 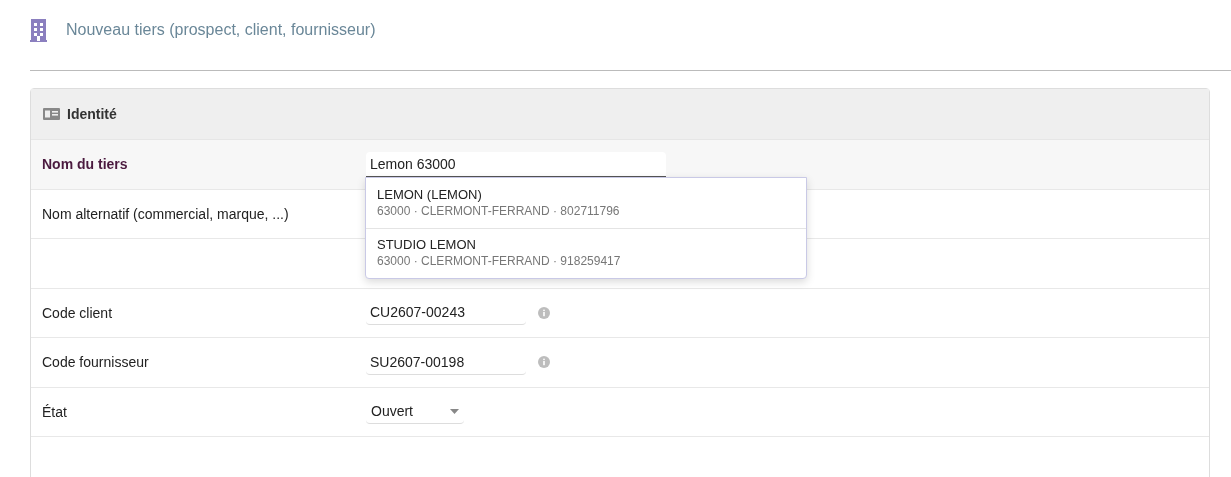 What do you see at coordinates (446, 362) in the screenshot?
I see `code-input-field: SU2607-00198` at bounding box center [446, 362].